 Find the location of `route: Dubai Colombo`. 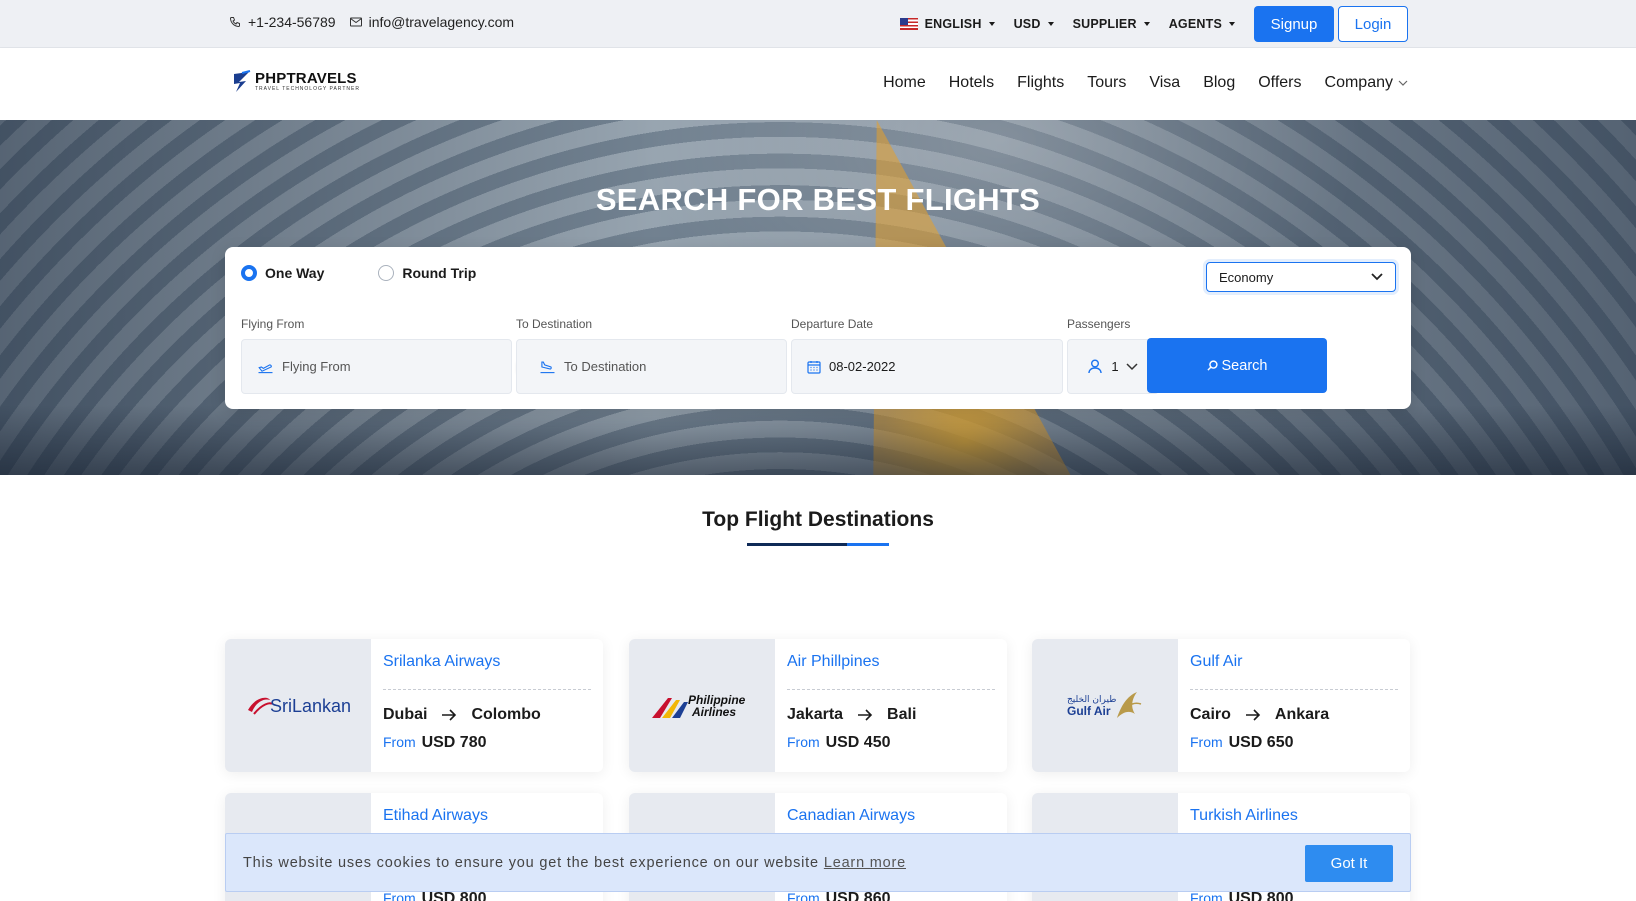

route: Dubai Colombo is located at coordinates (487, 715).